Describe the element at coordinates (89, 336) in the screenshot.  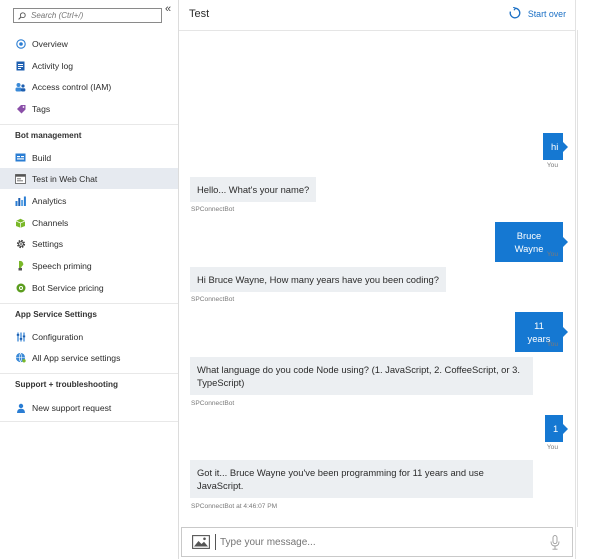
I see `sidebar-item-configuration: Configuration` at that location.